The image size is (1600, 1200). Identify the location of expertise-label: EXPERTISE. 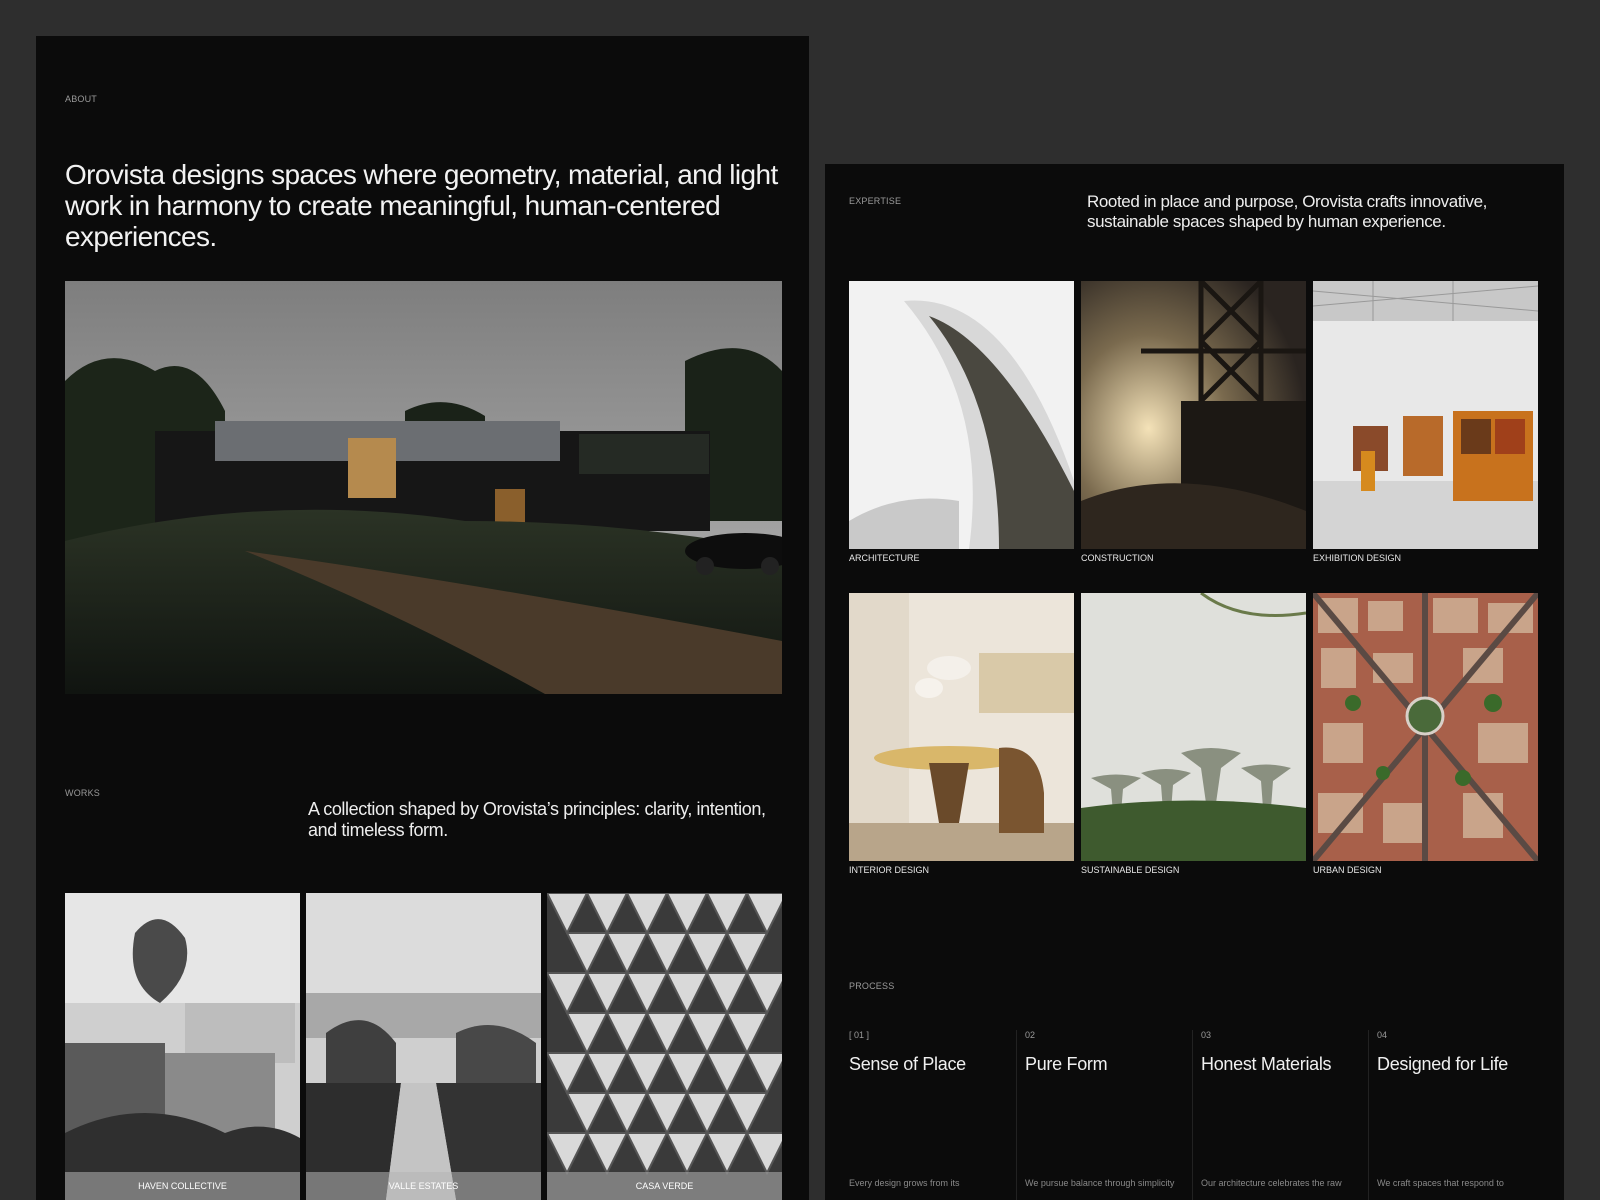
(875, 201).